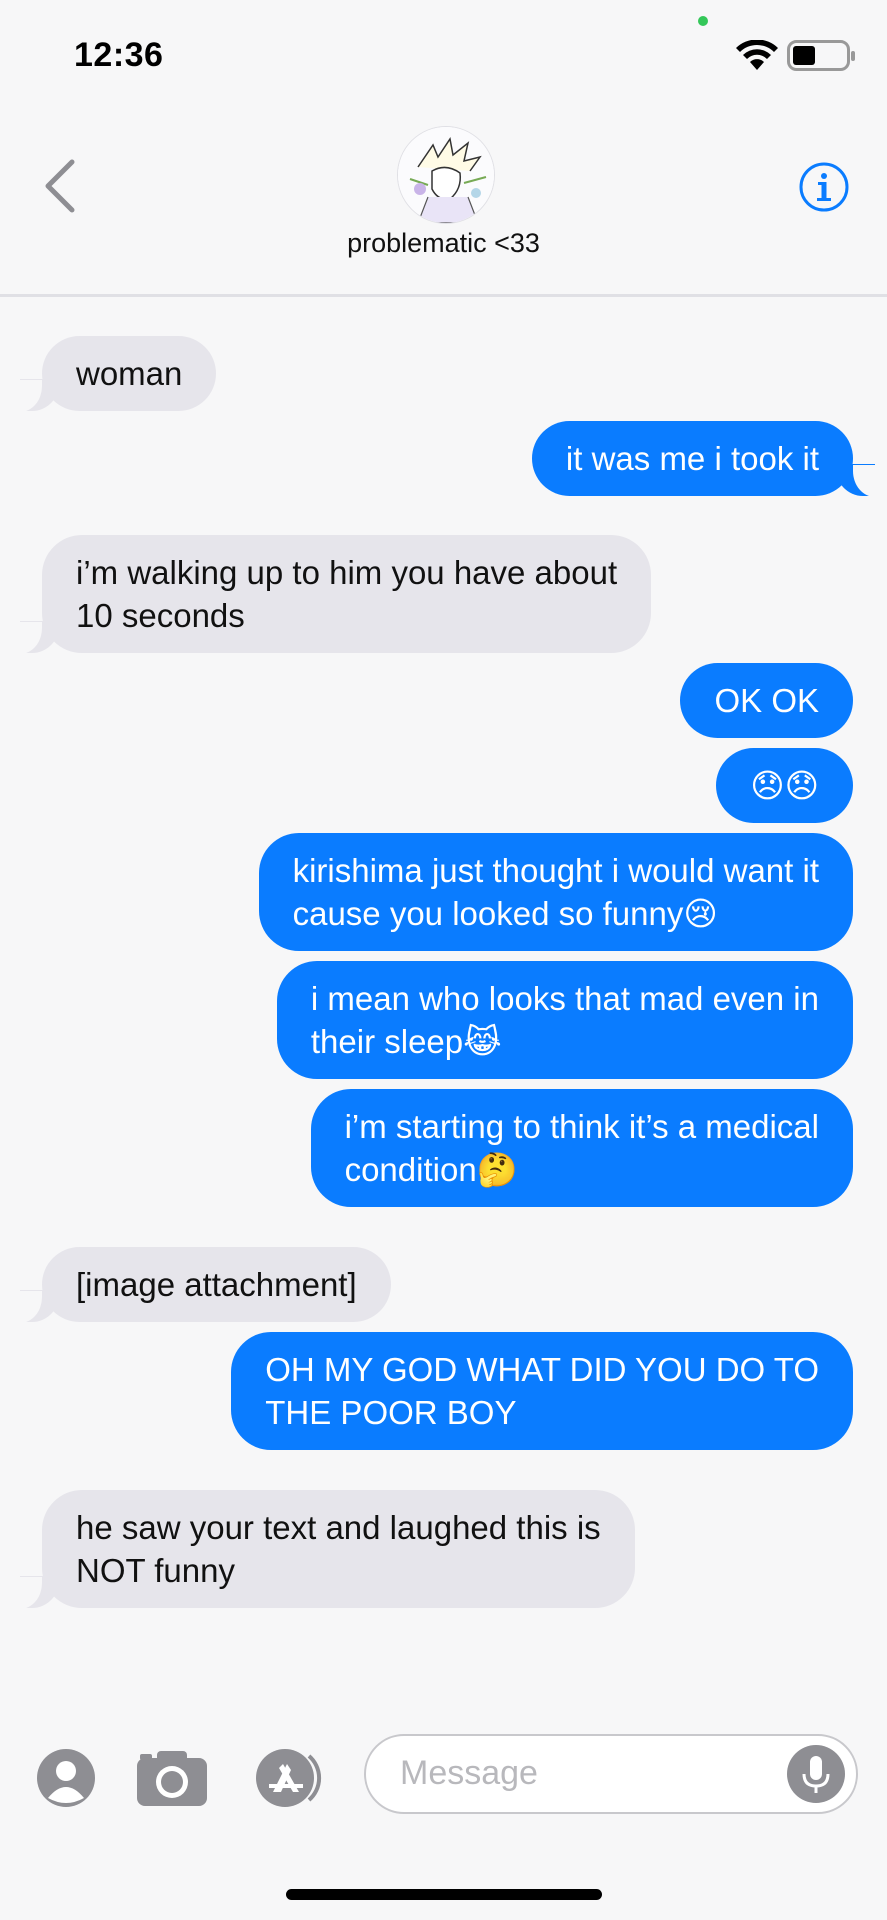 The image size is (887, 1920). What do you see at coordinates (816, 1774) in the screenshot?
I see `microphone-icon` at bounding box center [816, 1774].